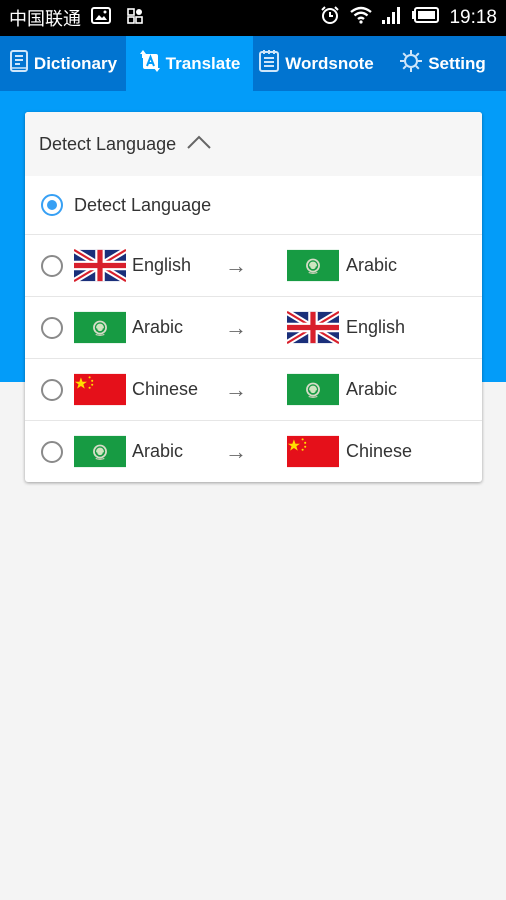 Image resolution: width=506 pixels, height=900 pixels. I want to click on option-arabic-to-english: Arabic → English, so click(253, 327).